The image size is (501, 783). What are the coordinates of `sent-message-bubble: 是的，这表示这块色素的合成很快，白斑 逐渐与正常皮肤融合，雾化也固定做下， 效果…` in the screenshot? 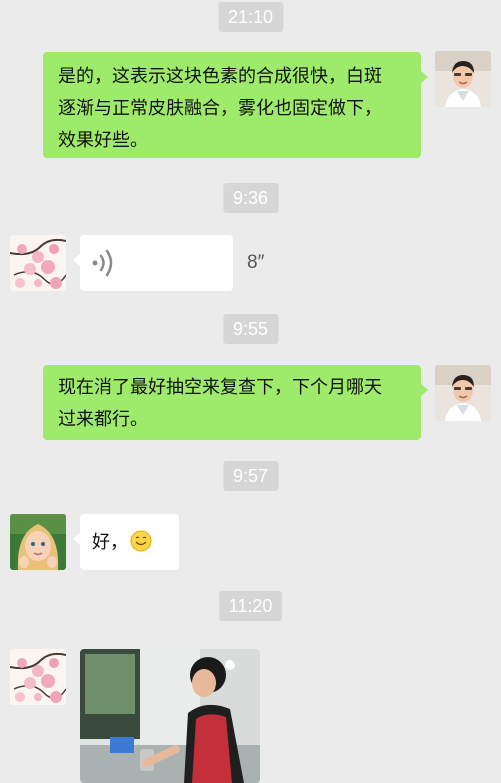 It's located at (235, 105).